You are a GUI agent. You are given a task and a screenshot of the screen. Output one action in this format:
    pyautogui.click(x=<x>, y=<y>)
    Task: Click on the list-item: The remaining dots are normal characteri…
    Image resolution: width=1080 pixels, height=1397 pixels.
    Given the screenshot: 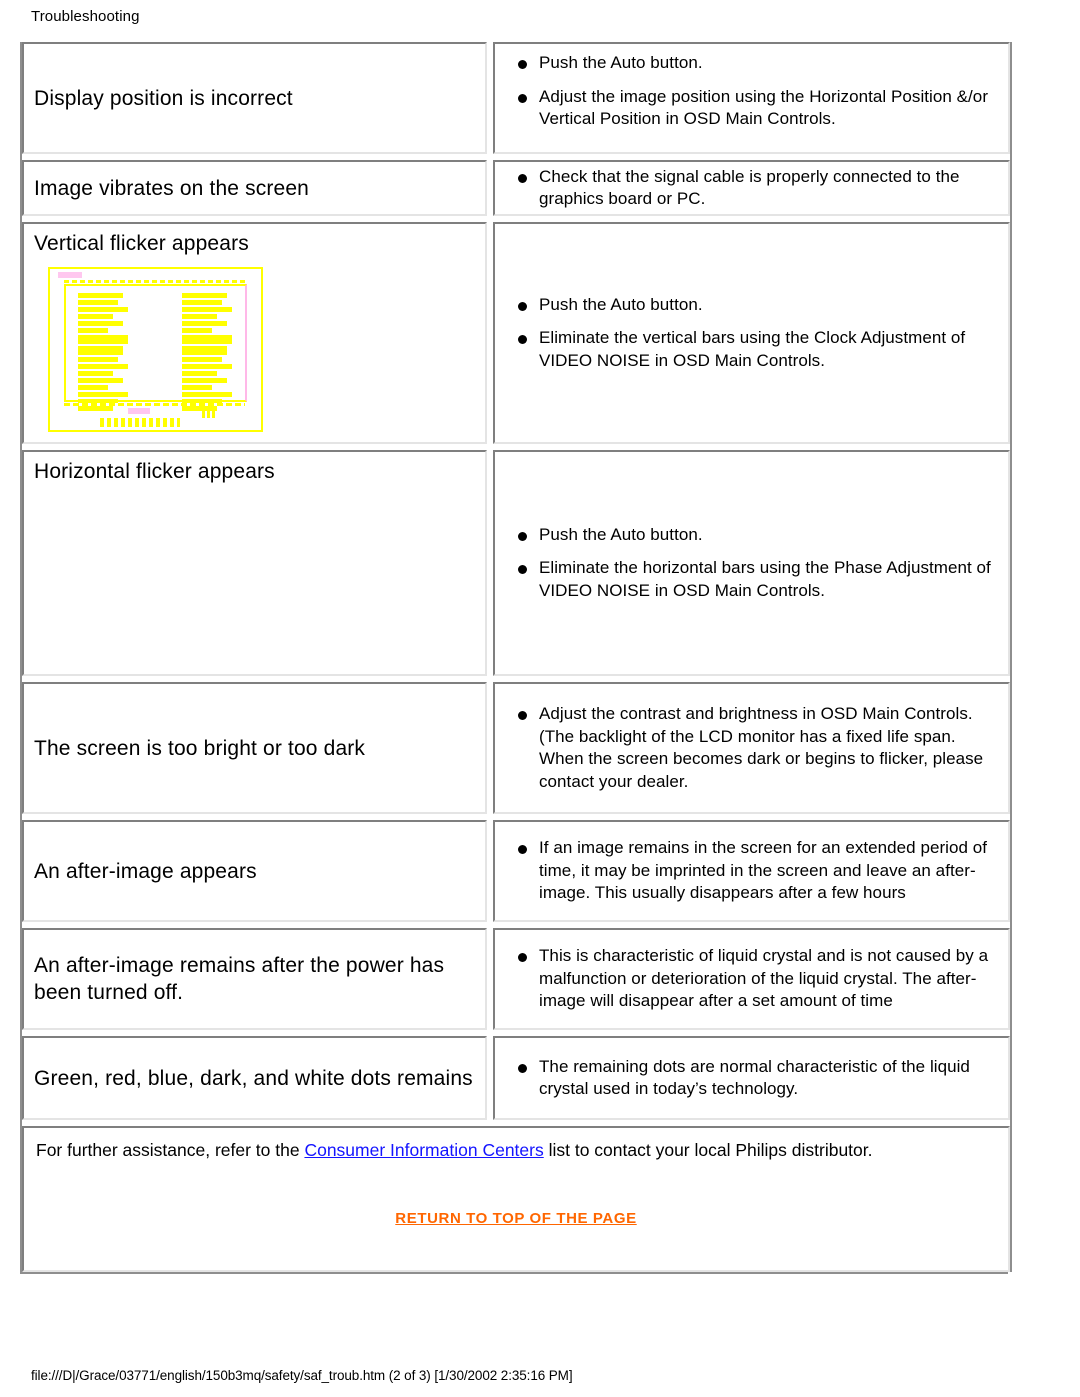 What is the action you would take?
    pyautogui.click(x=752, y=1078)
    